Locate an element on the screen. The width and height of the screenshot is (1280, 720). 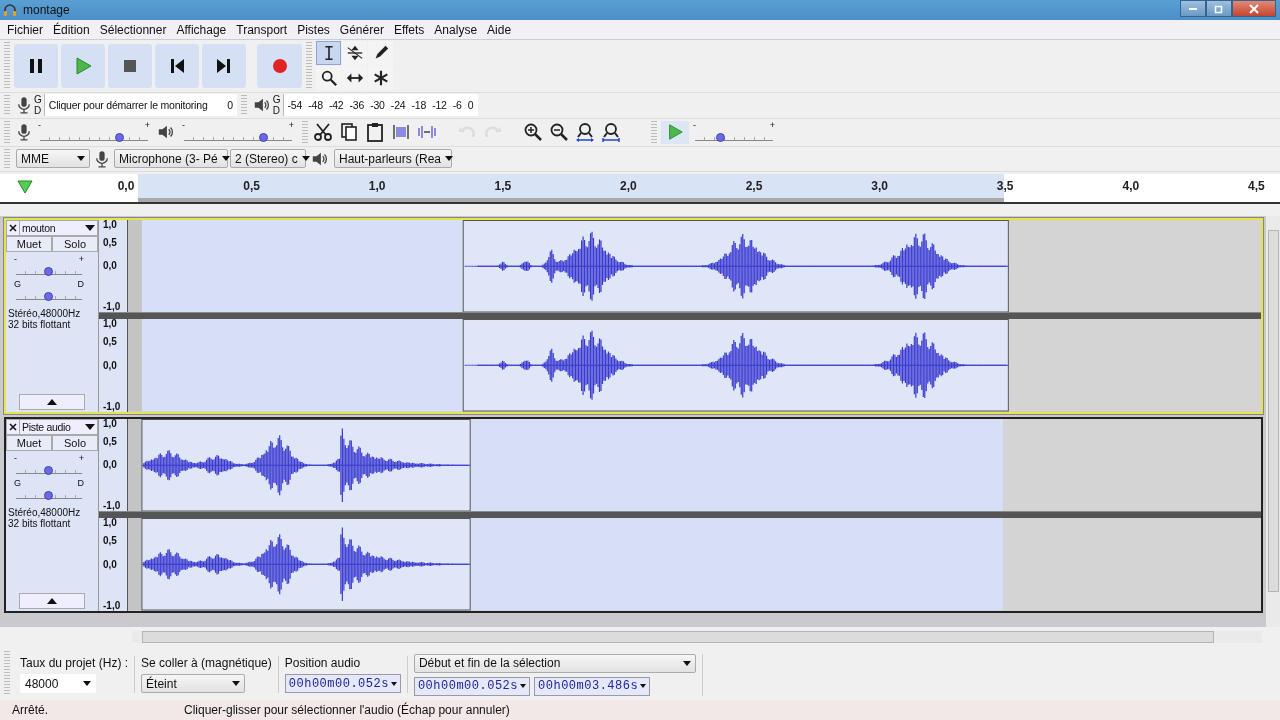
time-label: 0,5 is located at coordinates (251, 186).